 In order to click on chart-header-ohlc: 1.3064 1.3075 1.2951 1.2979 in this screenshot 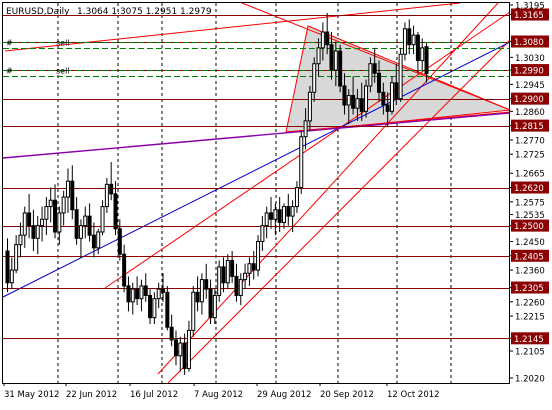, I will do `click(144, 12)`.